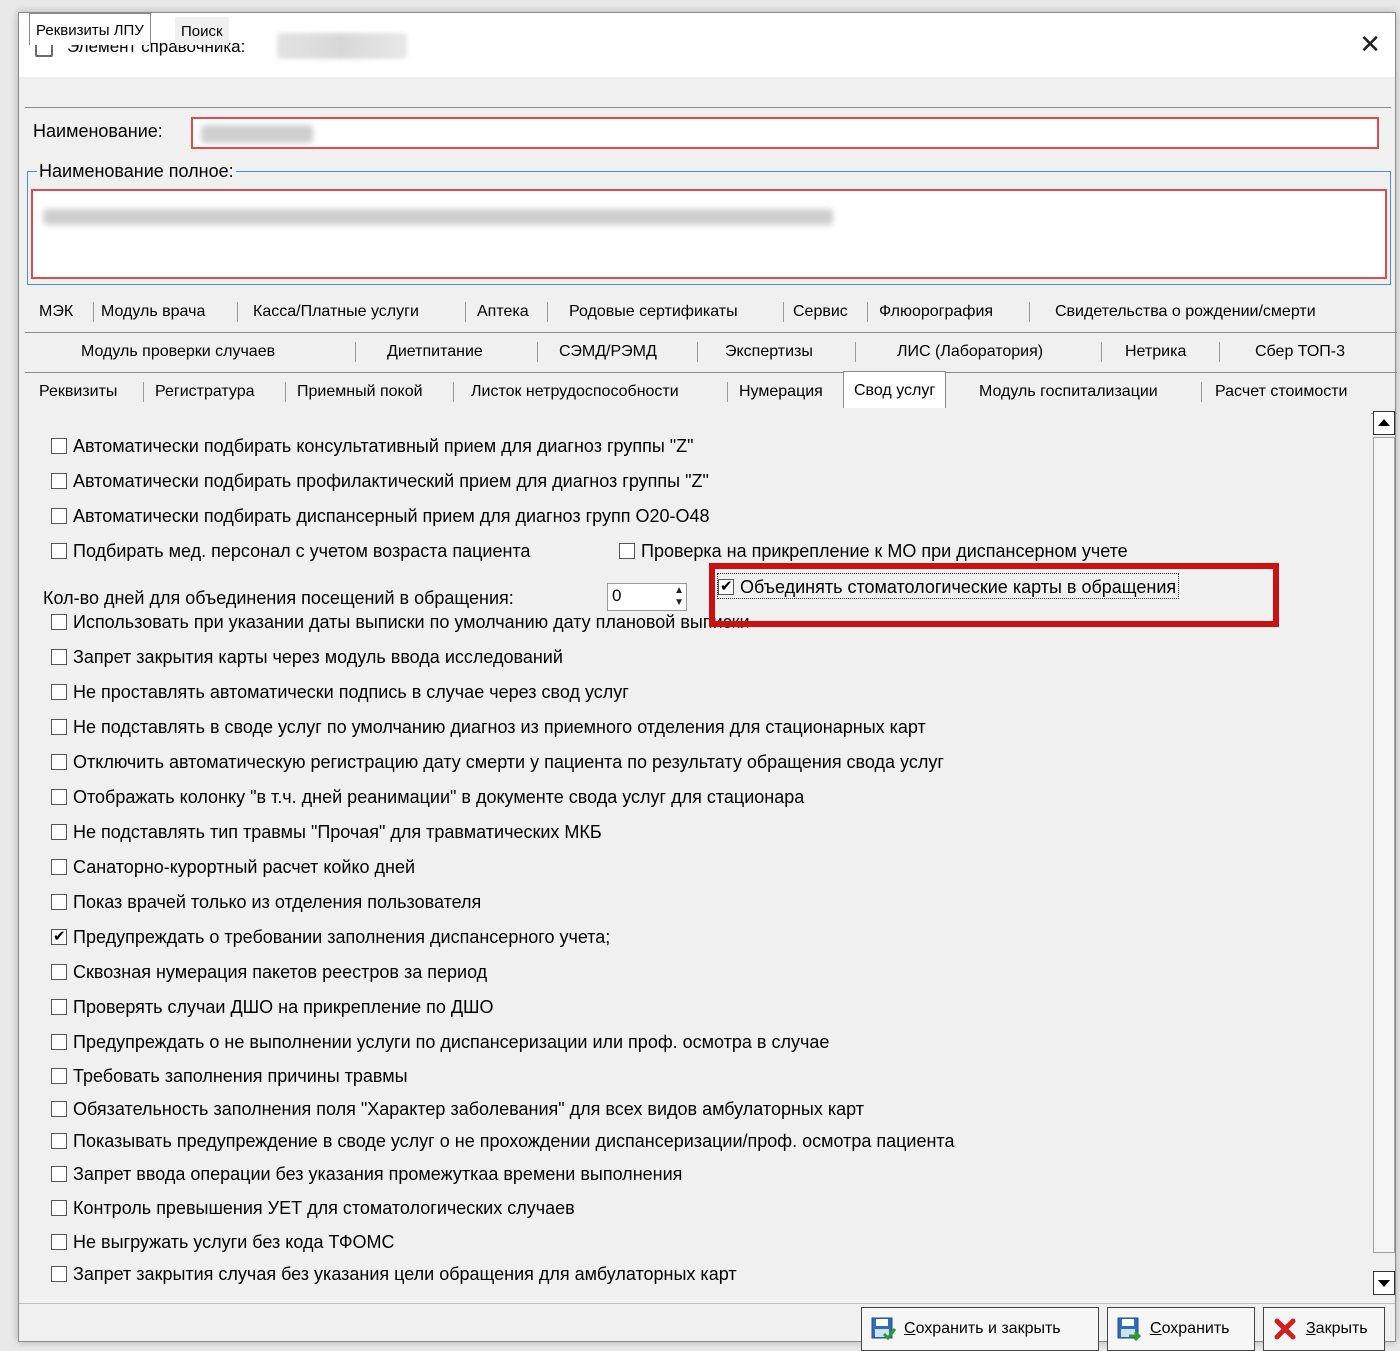 The height and width of the screenshot is (1351, 1400). I want to click on redacted-fullname-value, so click(438, 217).